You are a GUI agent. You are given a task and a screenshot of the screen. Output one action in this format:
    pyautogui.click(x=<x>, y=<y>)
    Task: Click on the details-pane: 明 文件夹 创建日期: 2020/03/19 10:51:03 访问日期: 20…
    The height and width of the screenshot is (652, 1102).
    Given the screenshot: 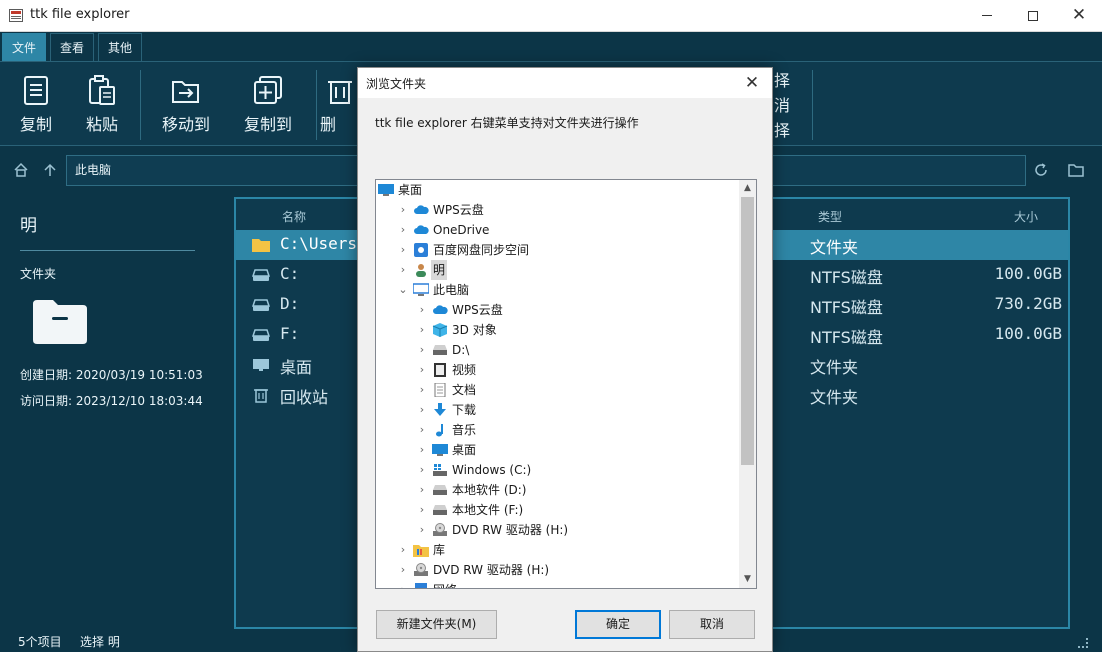 What is the action you would take?
    pyautogui.click(x=111, y=411)
    